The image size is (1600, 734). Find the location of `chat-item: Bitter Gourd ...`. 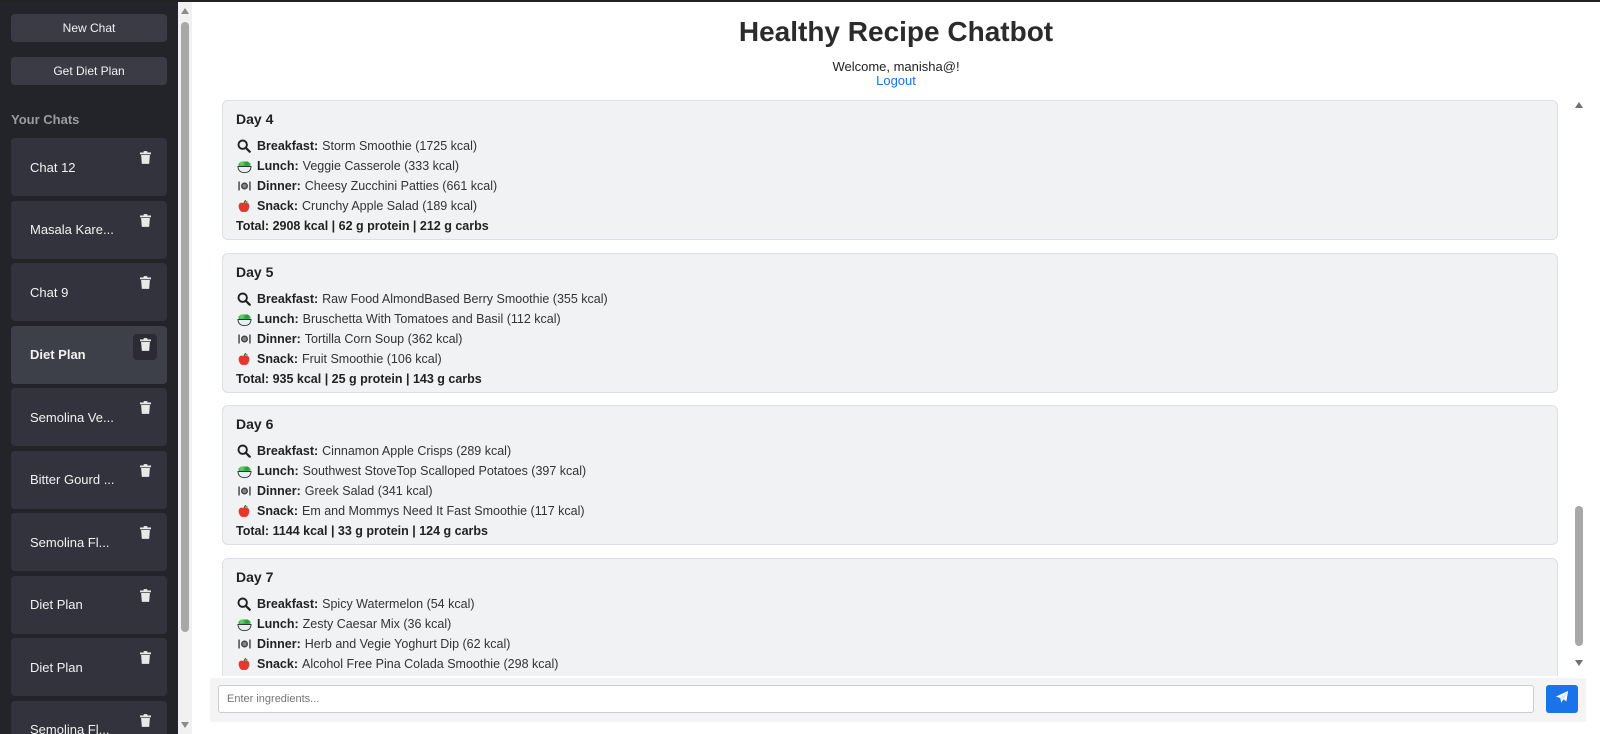

chat-item: Bitter Gourd ... is located at coordinates (89, 479).